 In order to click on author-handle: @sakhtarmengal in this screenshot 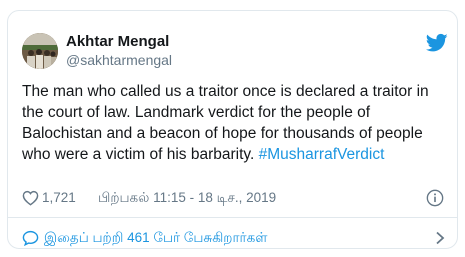, I will do `click(119, 60)`.